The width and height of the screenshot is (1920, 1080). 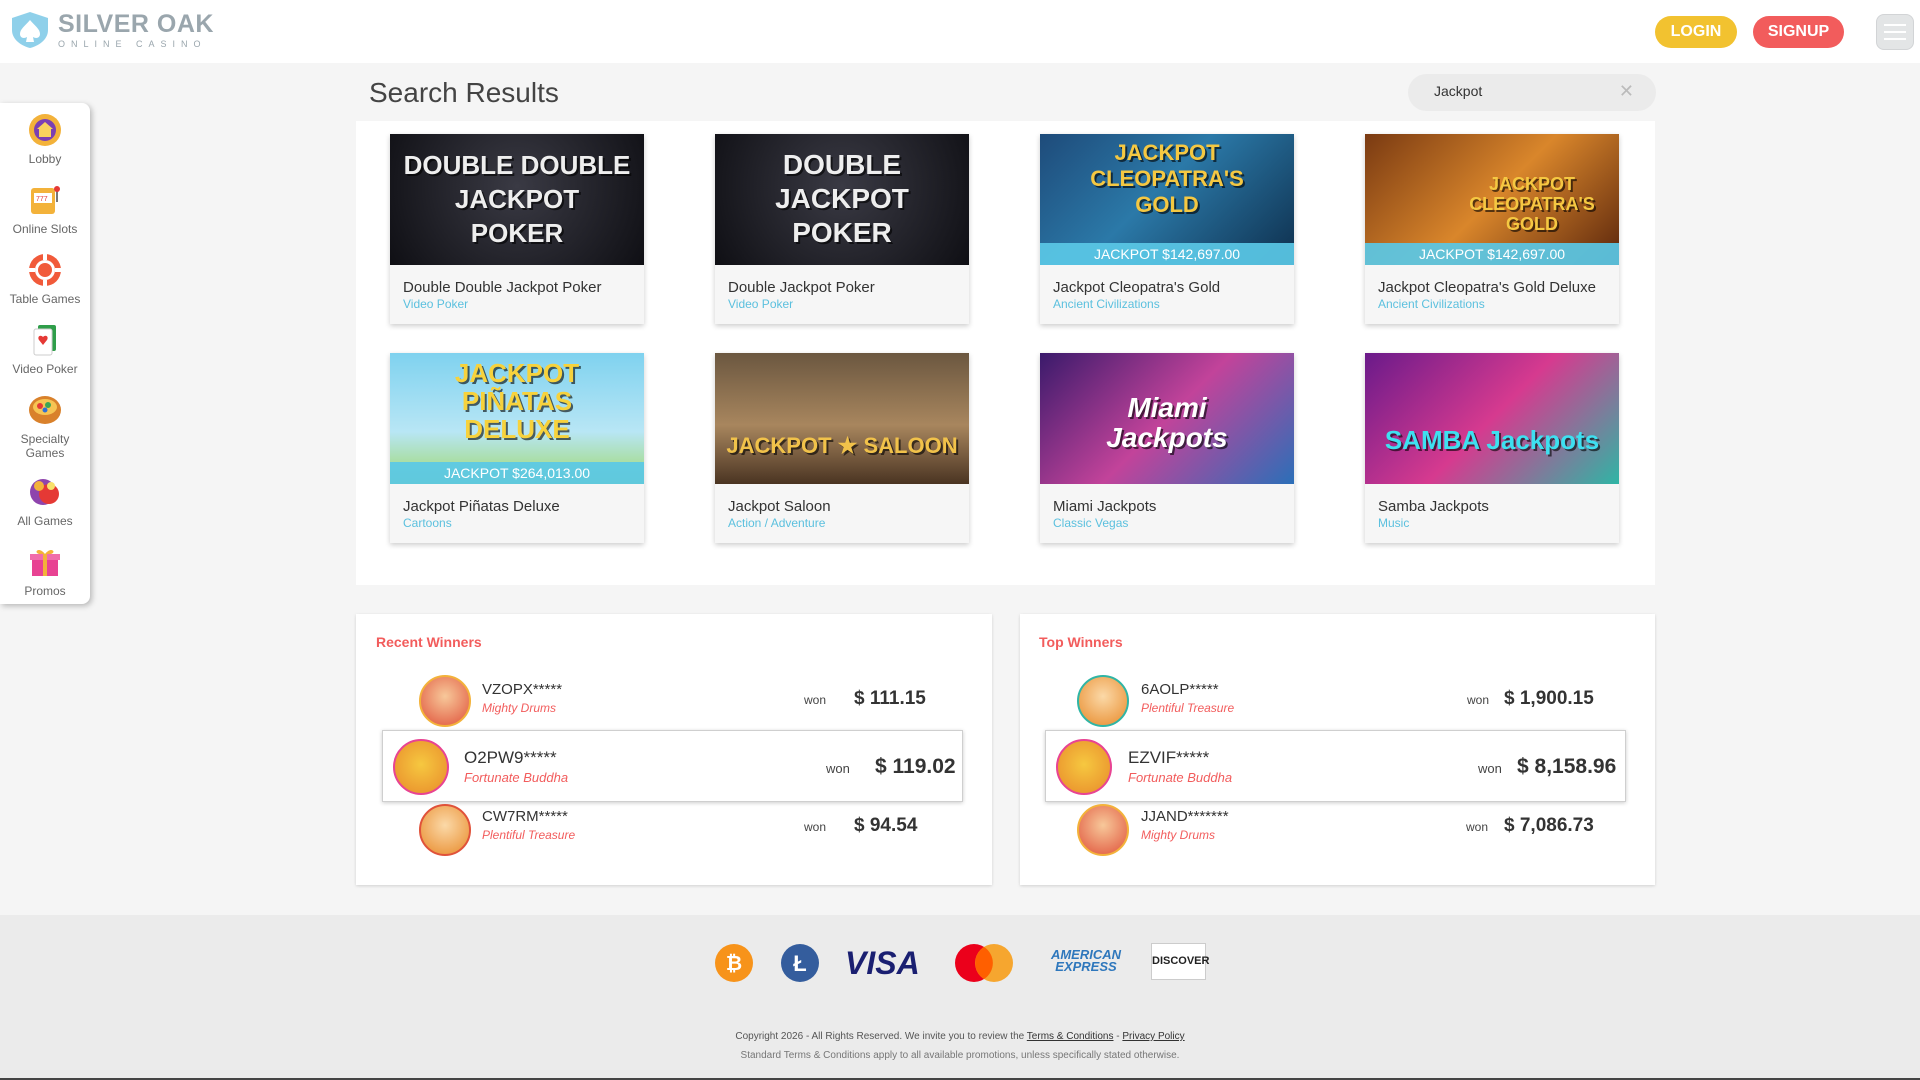 I want to click on winner-name: VZOPX*****, so click(x=522, y=689).